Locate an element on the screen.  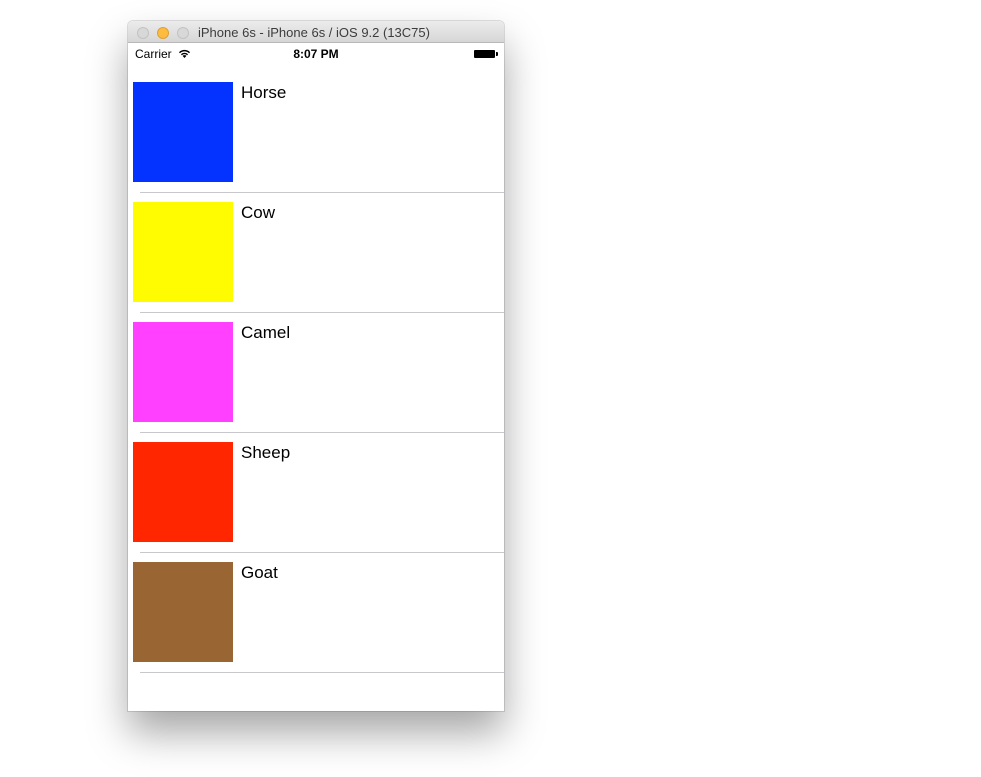
table-cell-sheep: Sheep is located at coordinates (318, 493).